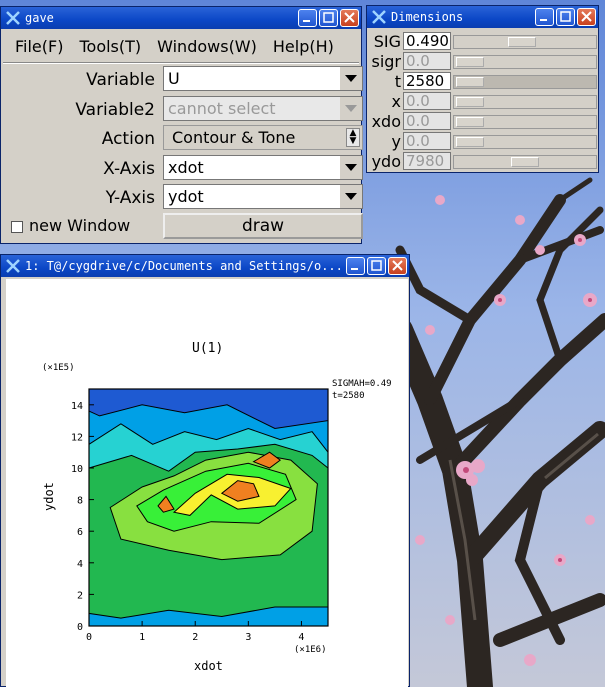 Image resolution: width=605 pixels, height=687 pixels. I want to click on action-value: Contour & Tone, so click(234, 137).